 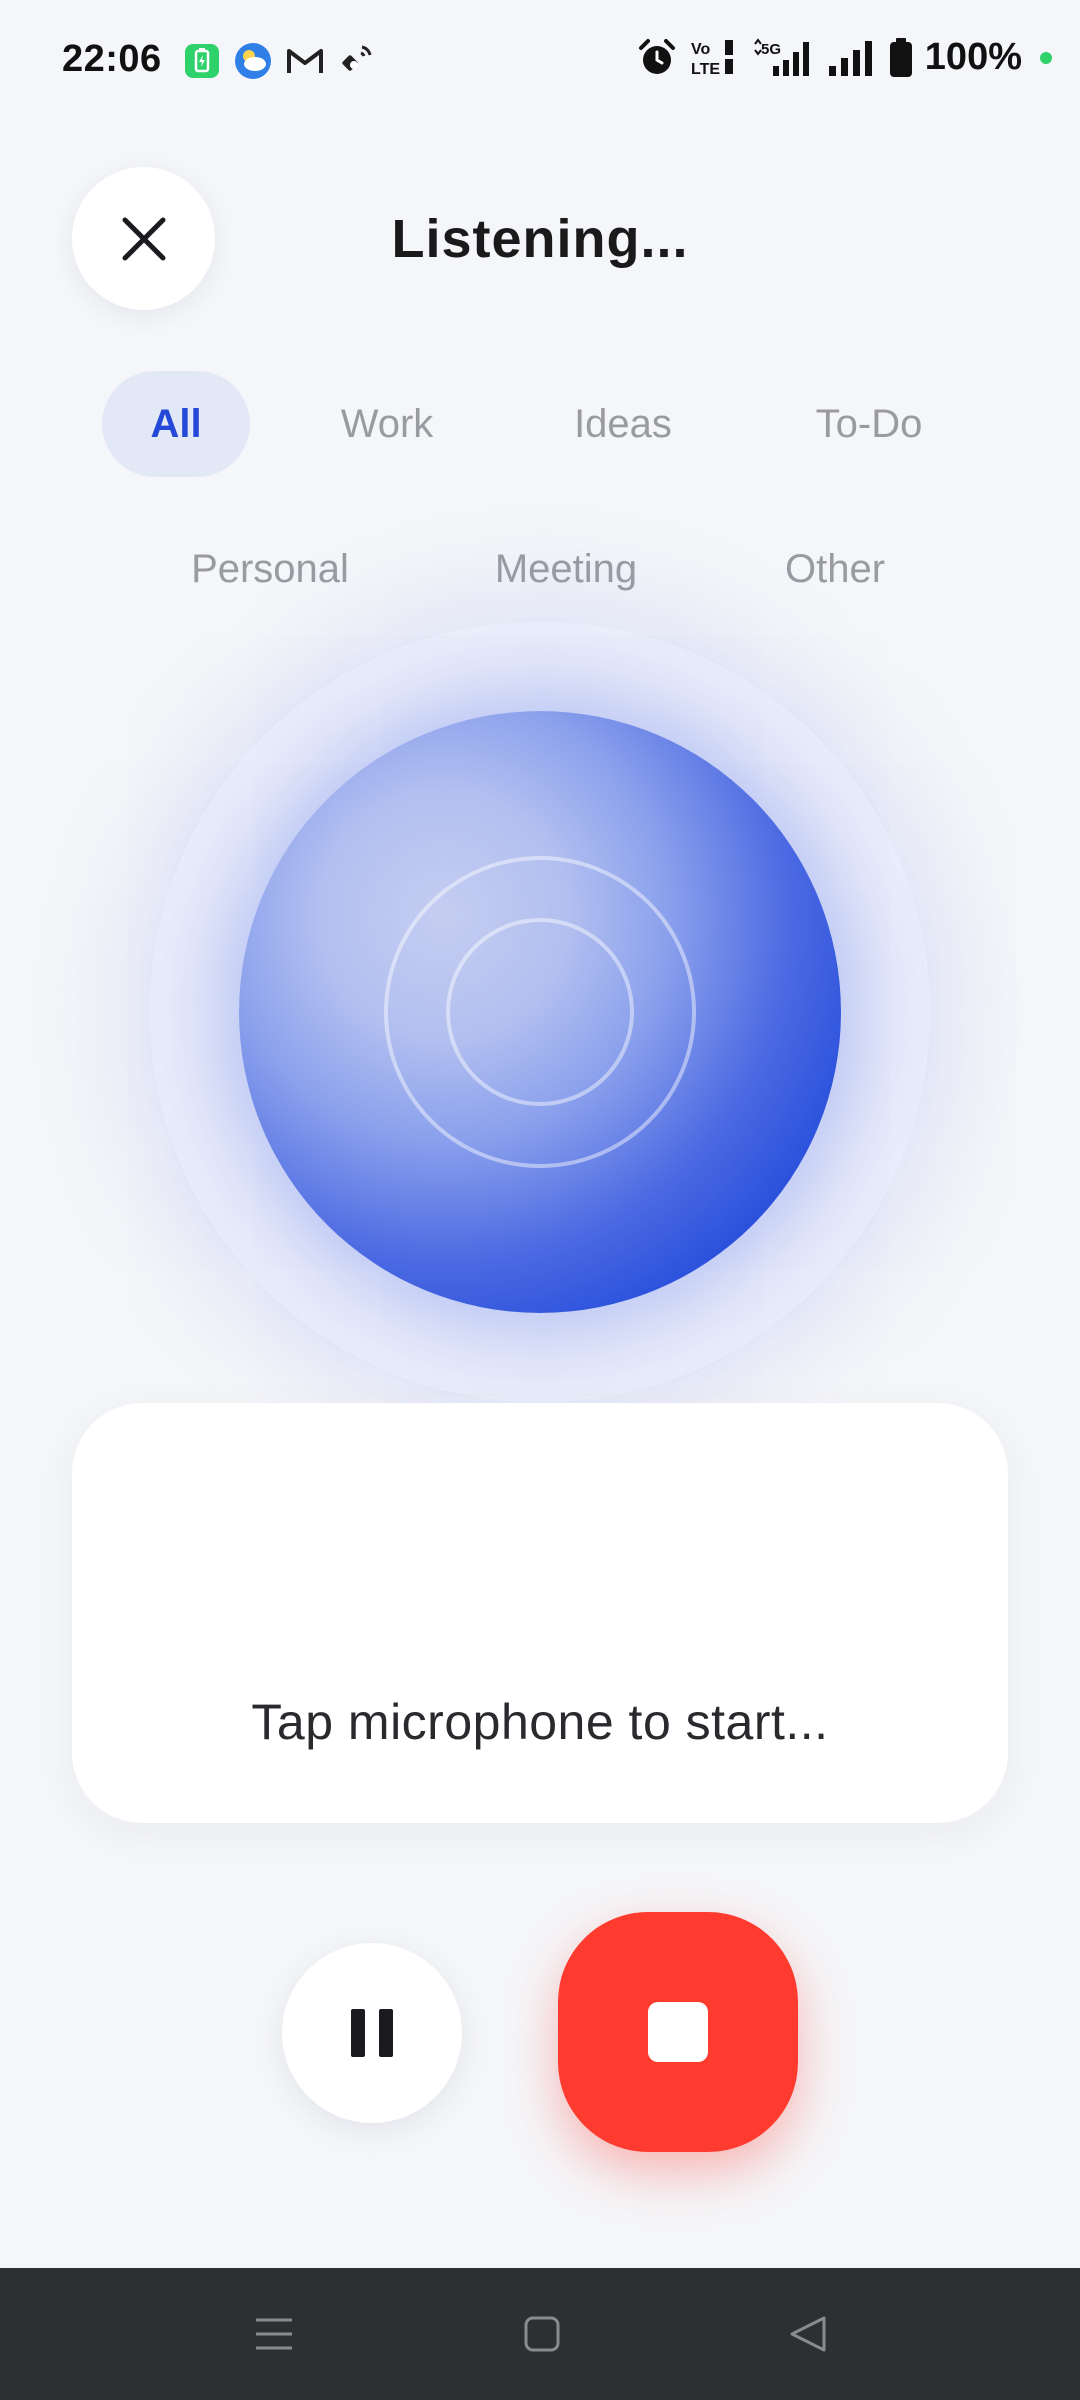 I want to click on category-chip-ideas: Ideas, so click(x=623, y=424).